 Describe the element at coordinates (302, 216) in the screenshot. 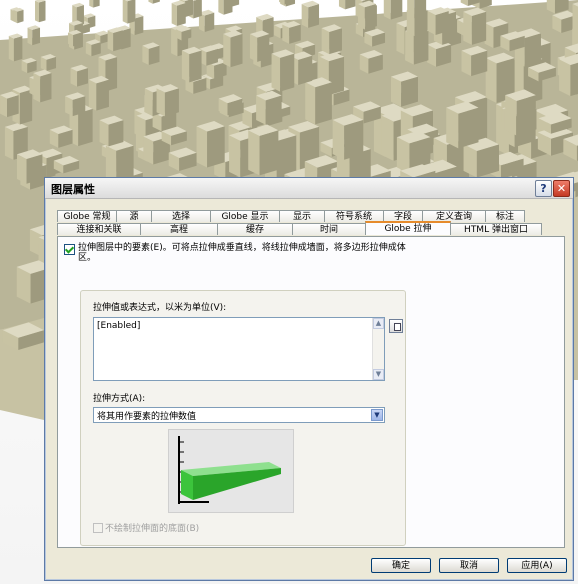

I see `tab-display: 显示` at that location.